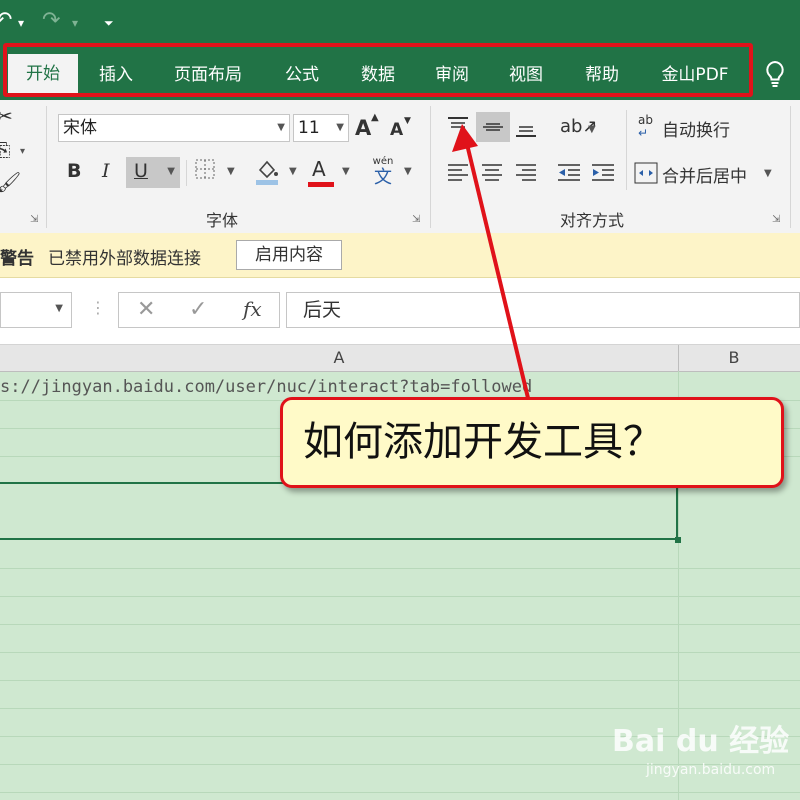  What do you see at coordinates (146, 309) in the screenshot?
I see `cancel-icon: ✕` at bounding box center [146, 309].